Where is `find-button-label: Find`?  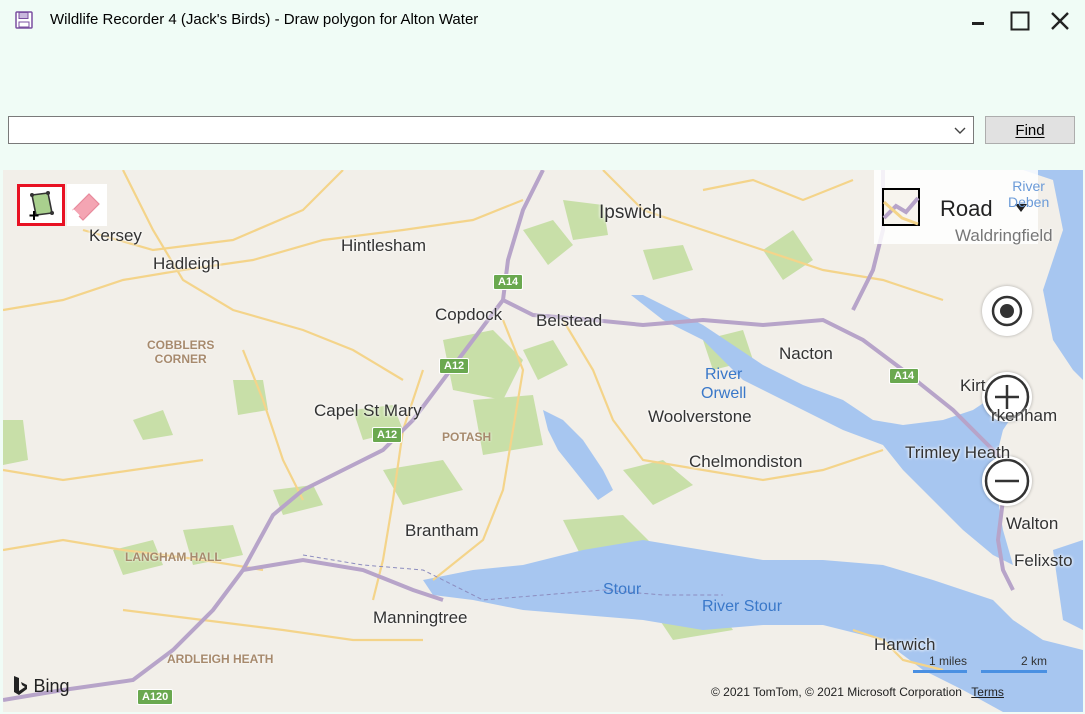
find-button-label: Find is located at coordinates (1030, 130).